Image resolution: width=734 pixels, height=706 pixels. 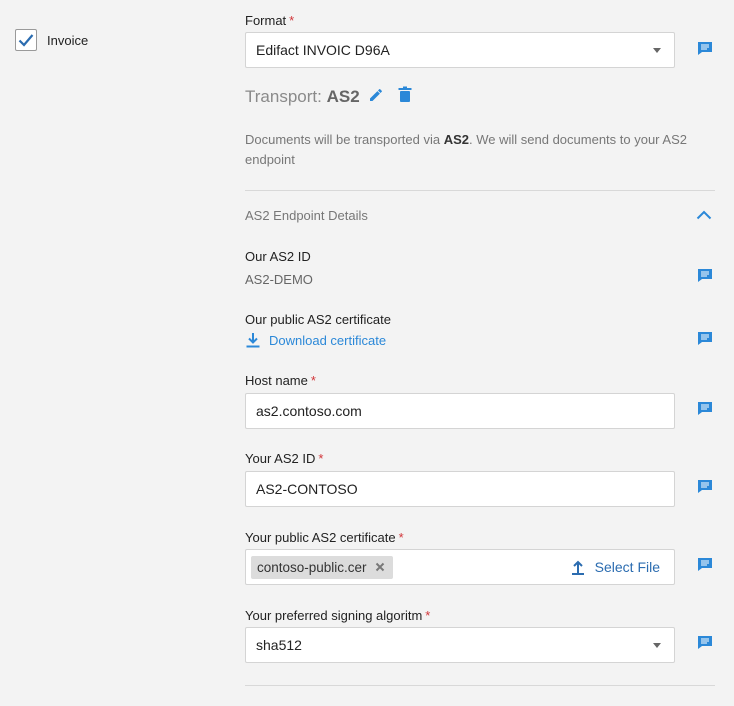 I want to click on edit-pencil-icon, so click(x=376, y=95).